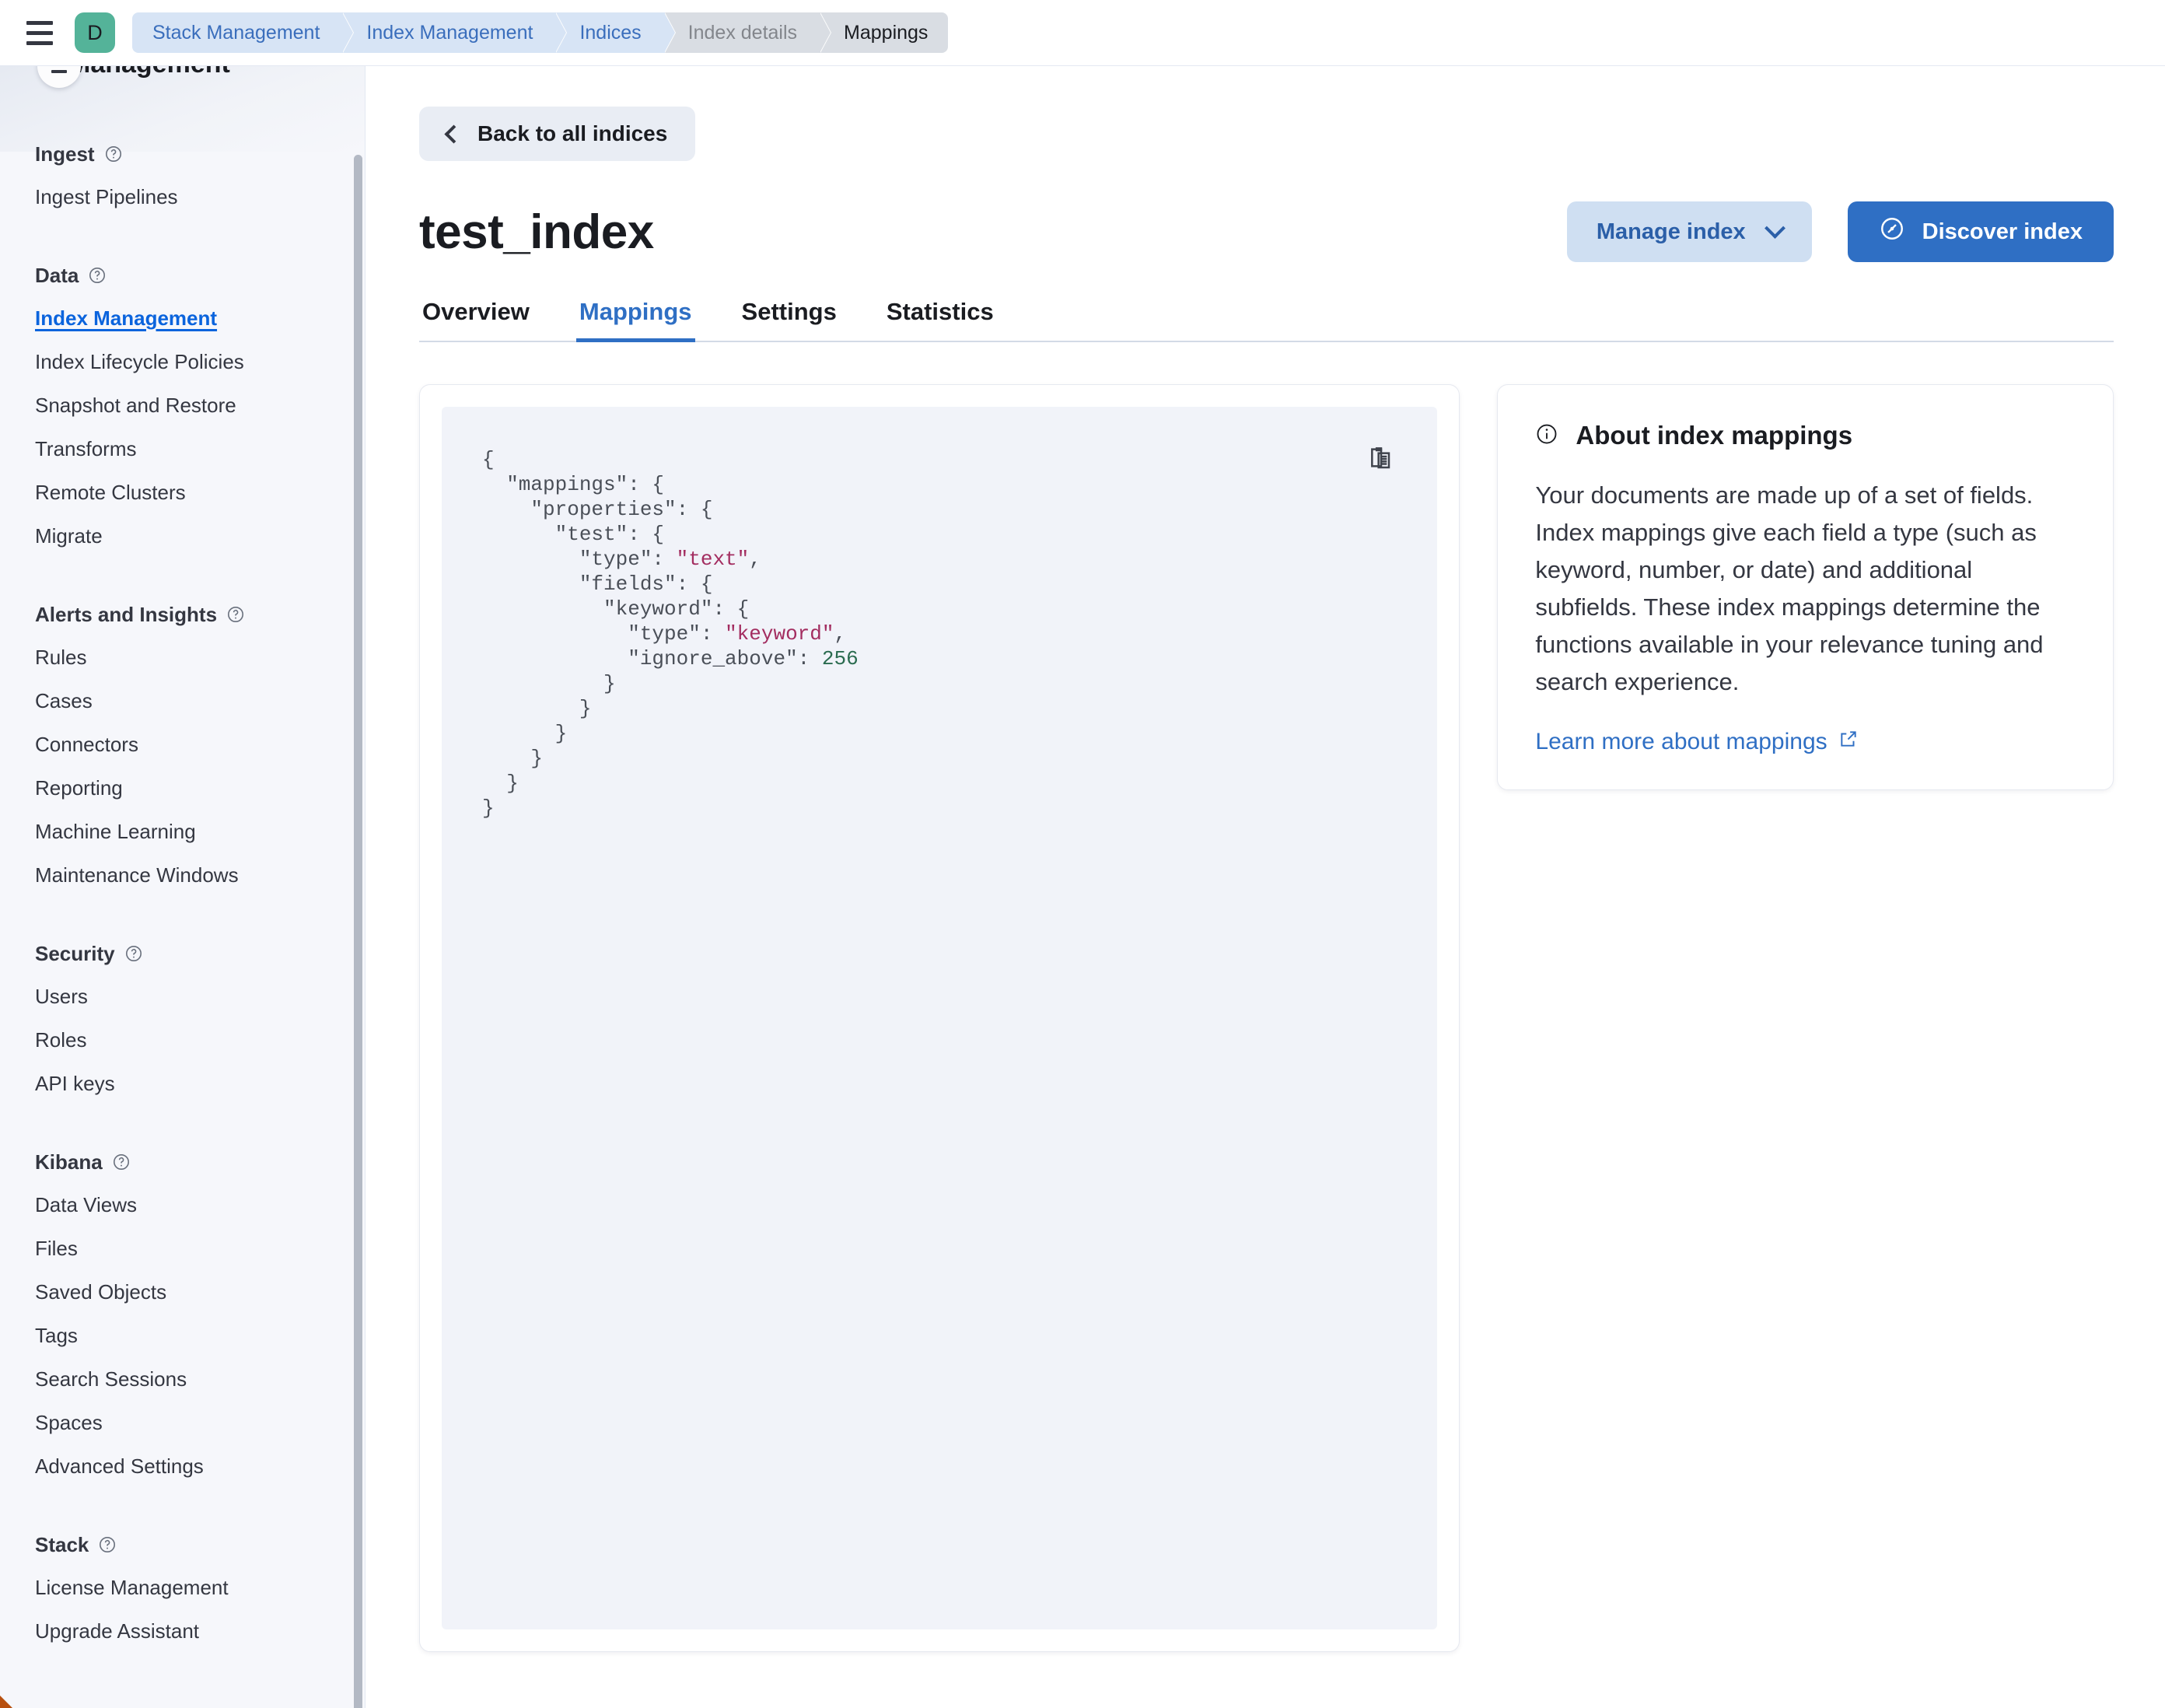 The height and width of the screenshot is (1708, 2165). What do you see at coordinates (182, 832) in the screenshot?
I see `sidebar-item-machine-learning: Machine Learning` at bounding box center [182, 832].